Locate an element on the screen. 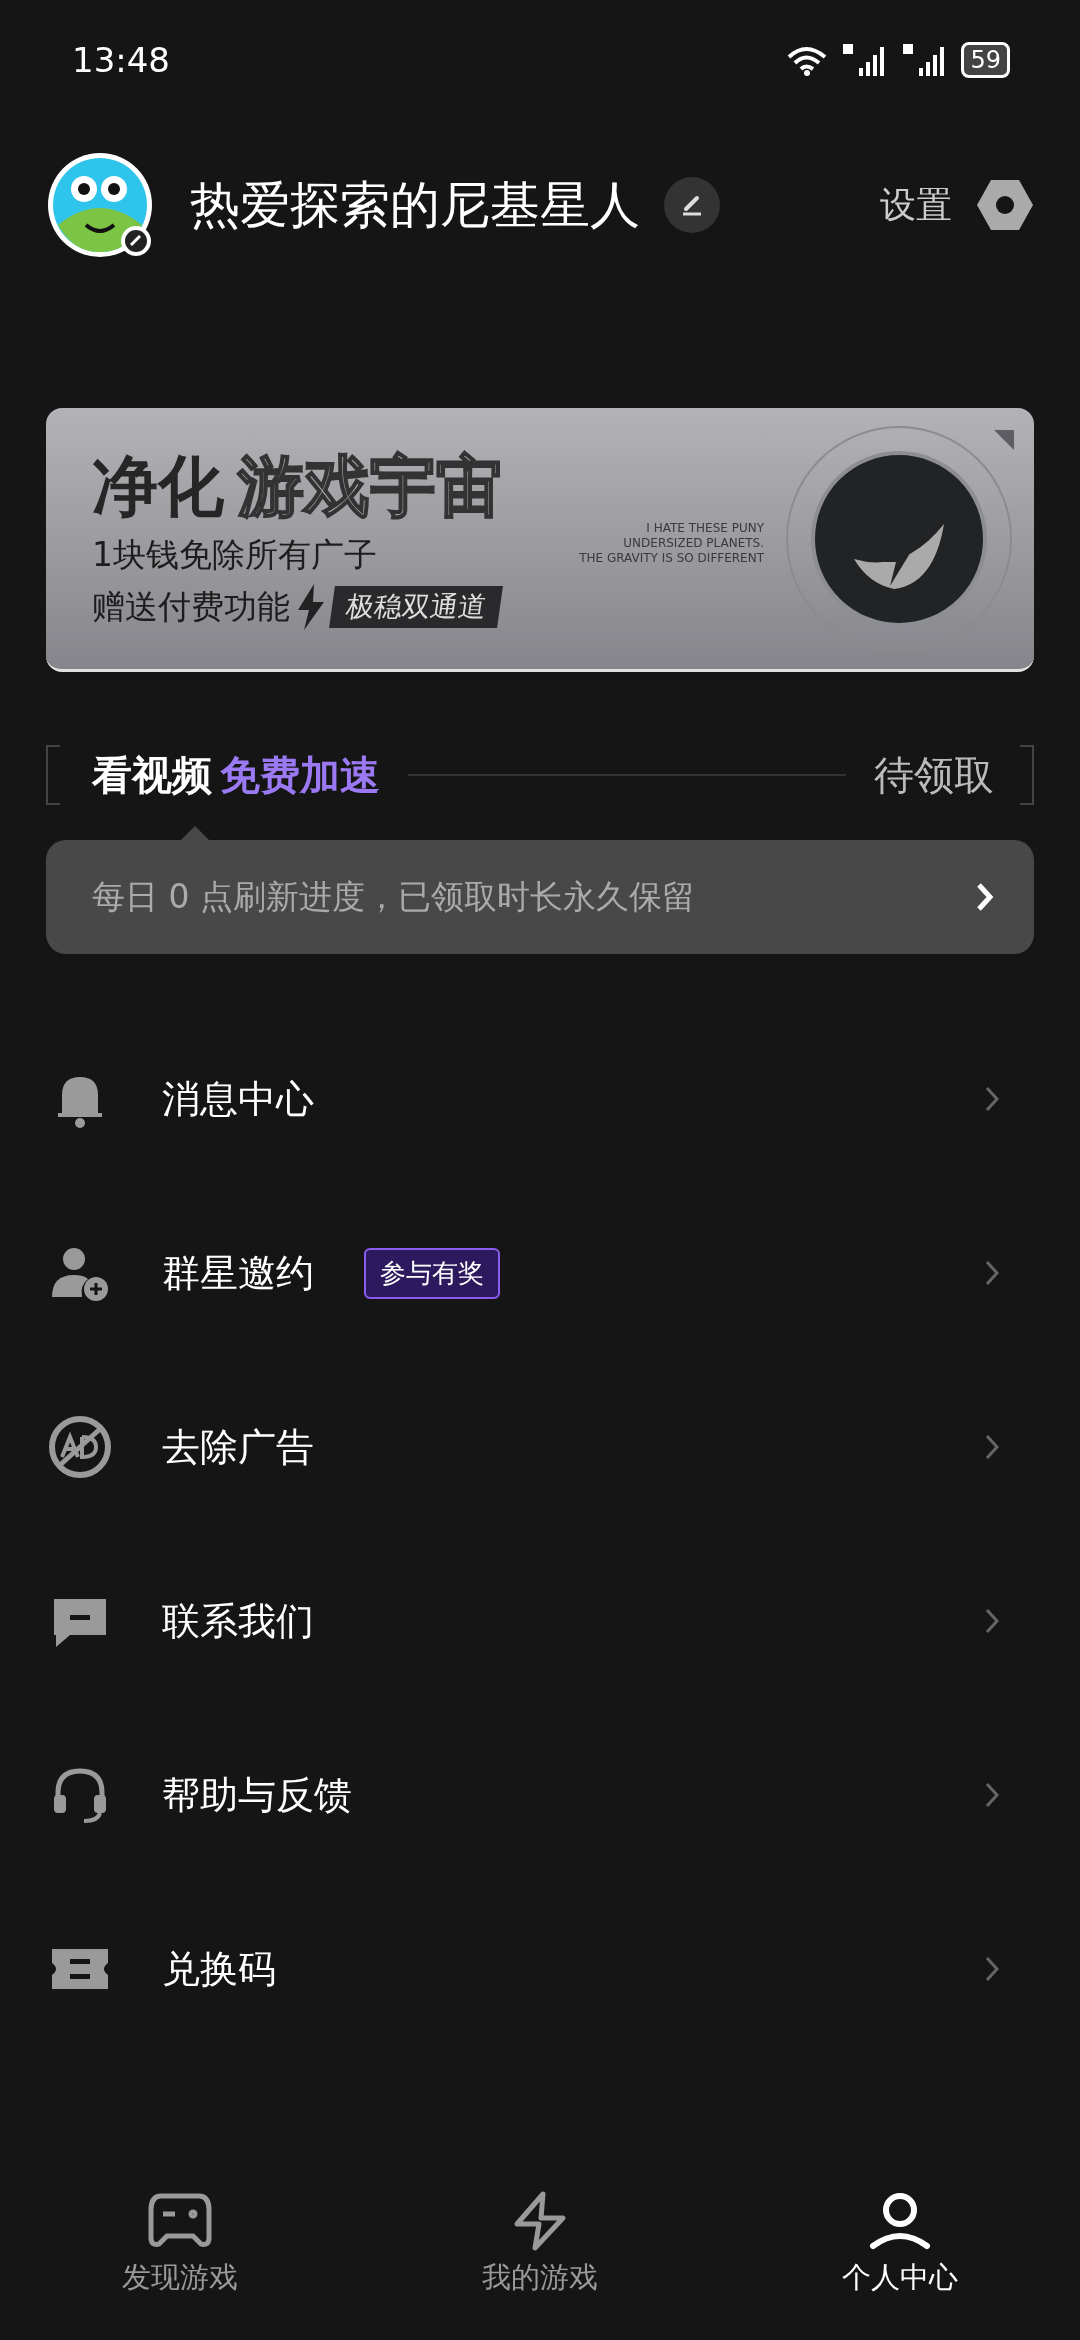 The width and height of the screenshot is (1080, 2340). menu-item: 去除广告 is located at coordinates (540, 1447).